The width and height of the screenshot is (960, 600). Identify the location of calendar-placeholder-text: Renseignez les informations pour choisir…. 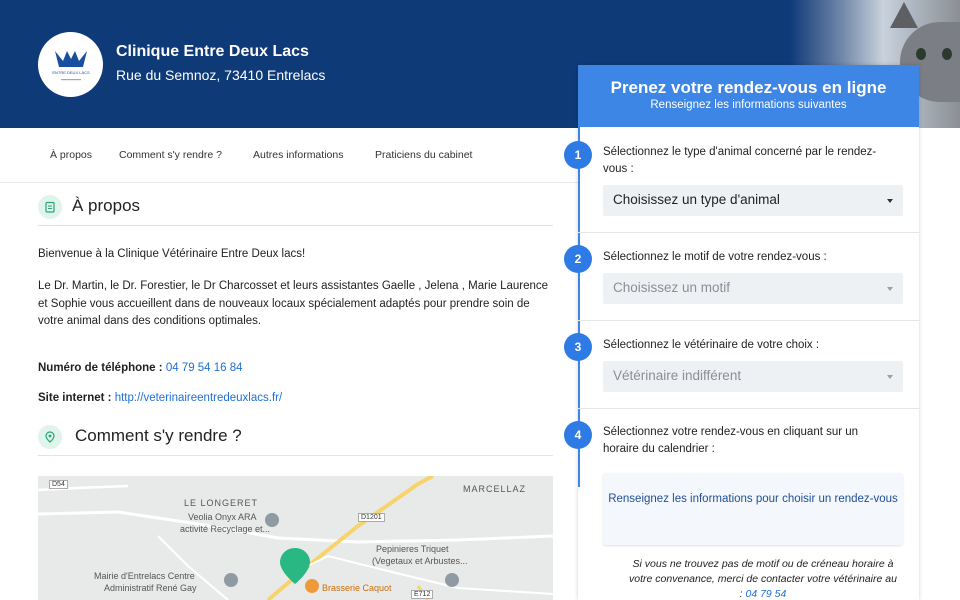
(753, 499).